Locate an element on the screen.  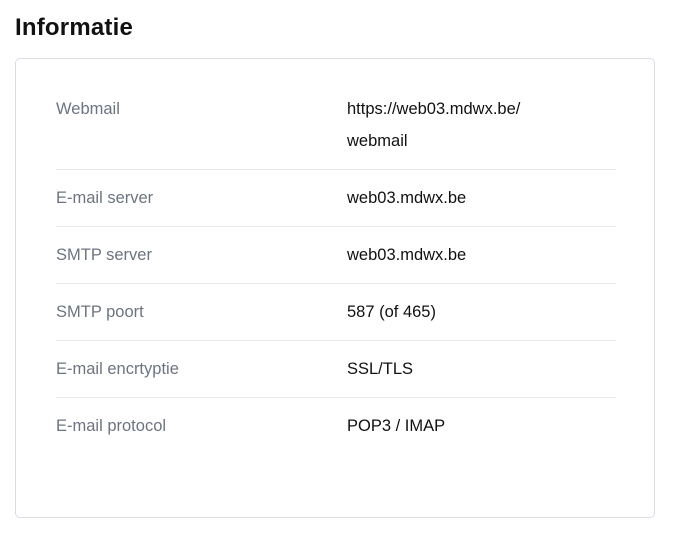
info-label: SMTP server is located at coordinates (104, 255).